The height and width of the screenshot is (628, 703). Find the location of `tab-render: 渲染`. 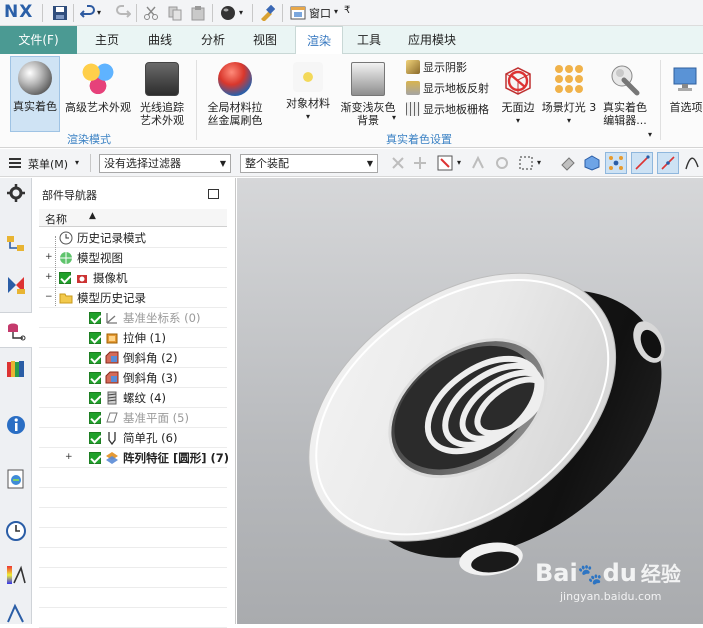

tab-render: 渲染 is located at coordinates (319, 40).